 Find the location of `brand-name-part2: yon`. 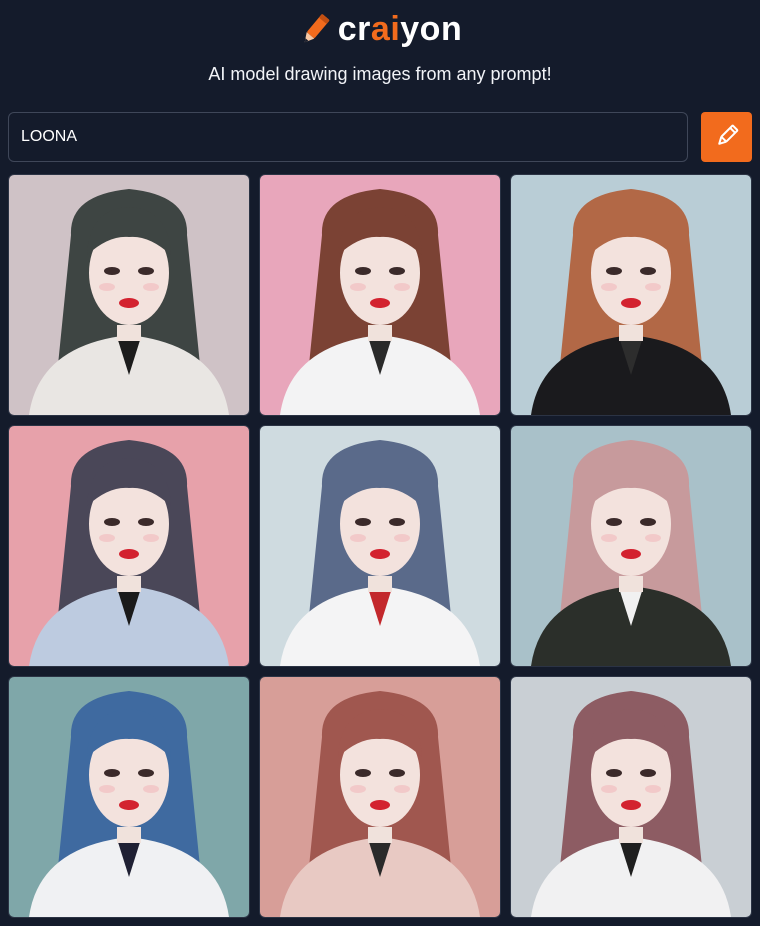

brand-name-part2: yon is located at coordinates (431, 29).